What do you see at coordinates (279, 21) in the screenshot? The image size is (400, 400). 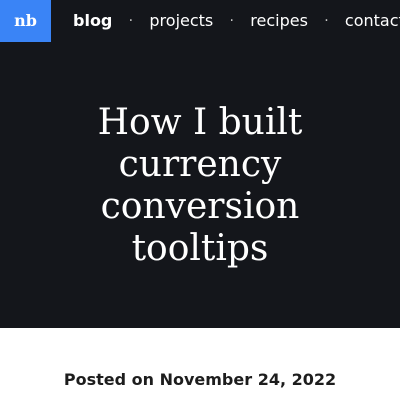 I see `nav-link-recipes: recipes` at bounding box center [279, 21].